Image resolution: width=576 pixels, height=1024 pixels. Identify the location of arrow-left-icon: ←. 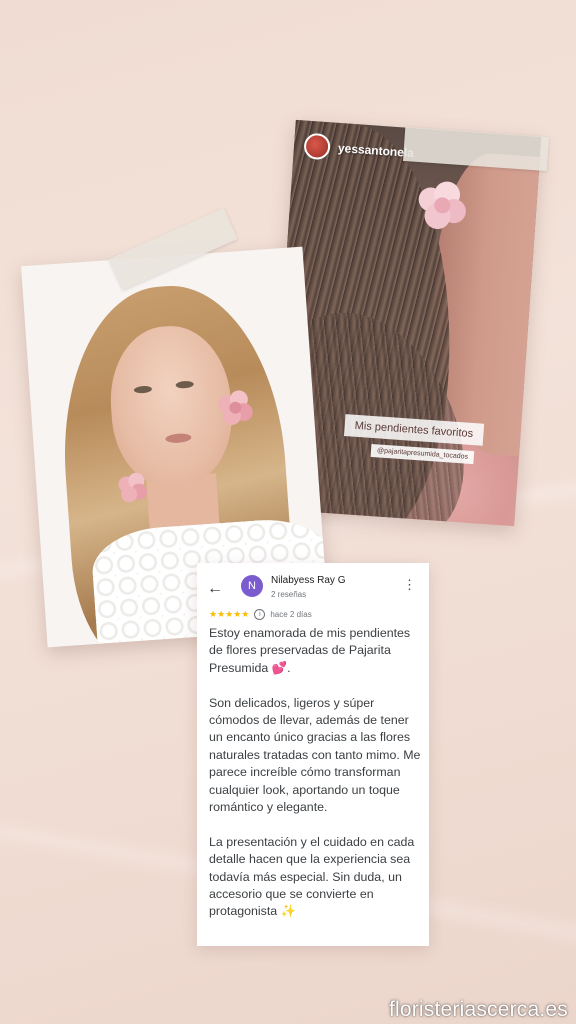
(215, 589).